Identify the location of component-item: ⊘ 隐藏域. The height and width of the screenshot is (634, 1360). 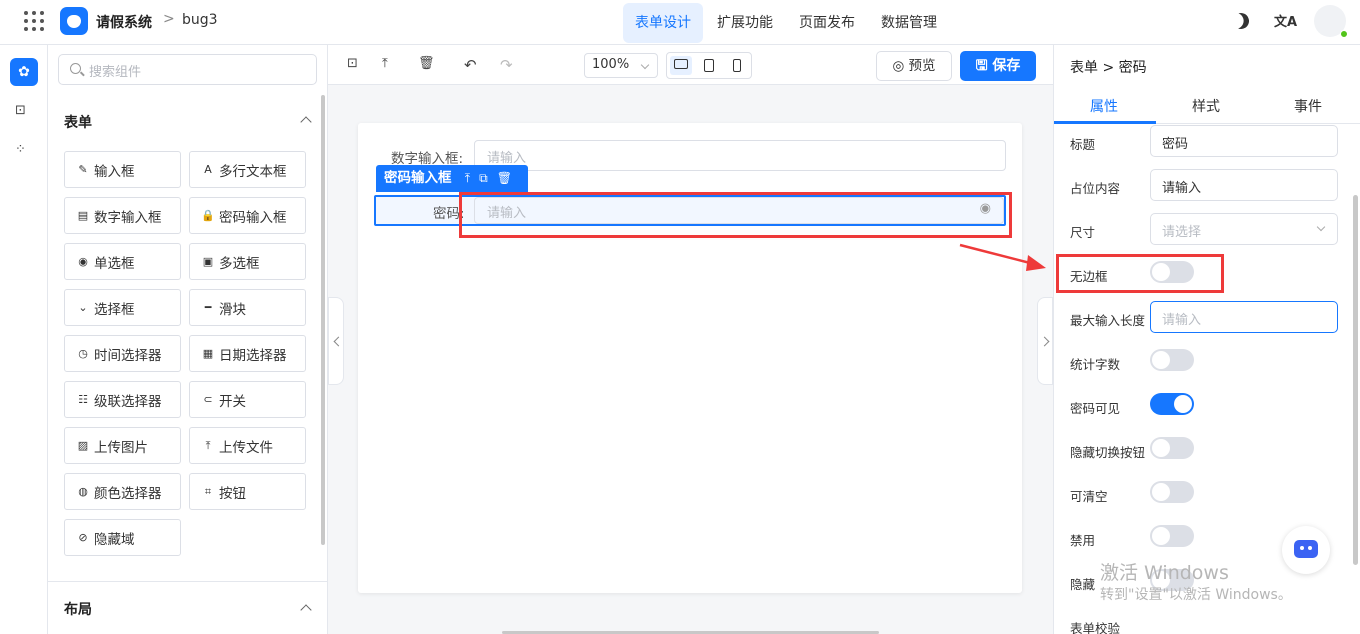
(122, 537).